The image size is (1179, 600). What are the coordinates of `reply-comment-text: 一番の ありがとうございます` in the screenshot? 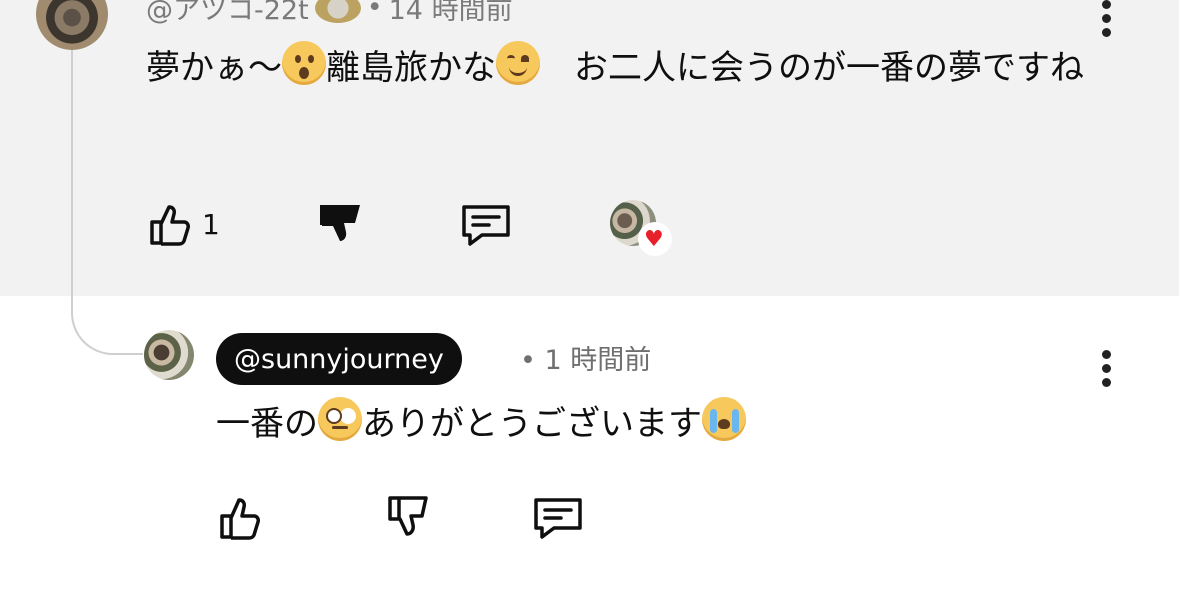 It's located at (481, 424).